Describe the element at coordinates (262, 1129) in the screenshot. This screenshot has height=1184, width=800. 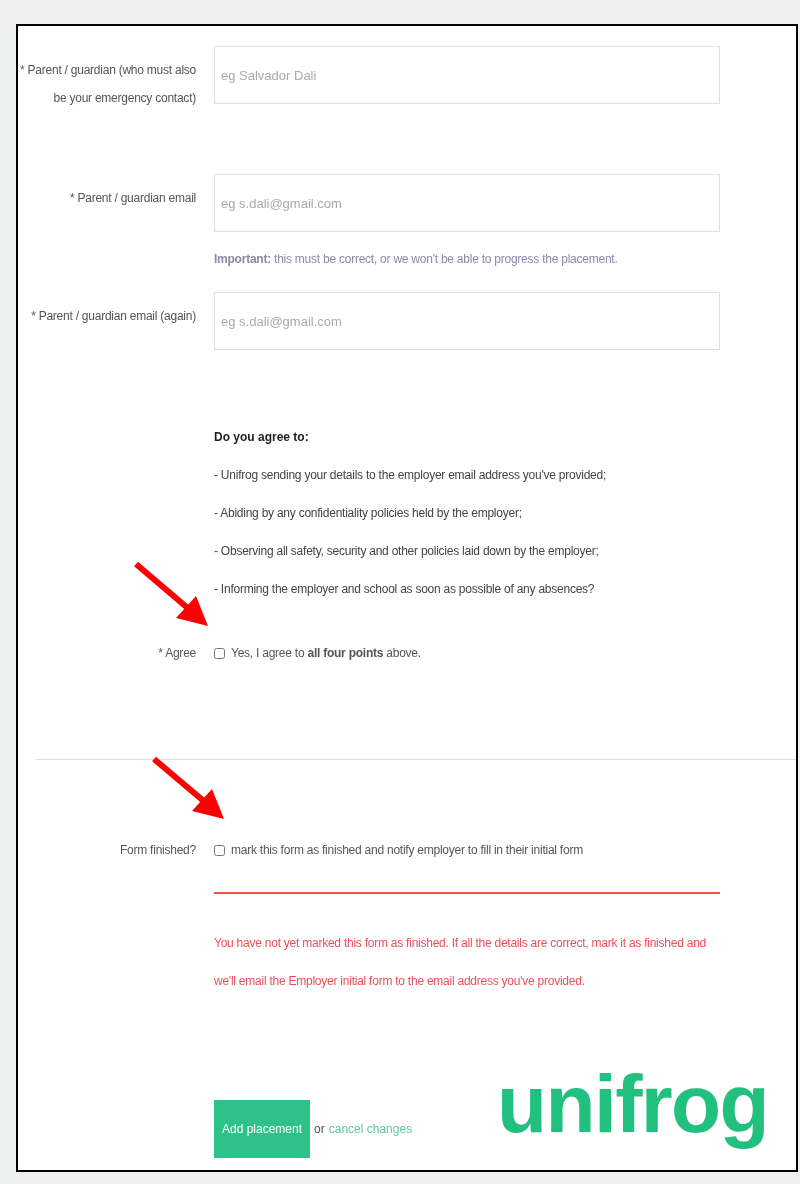
I see `add-placement-button: Add placement` at that location.